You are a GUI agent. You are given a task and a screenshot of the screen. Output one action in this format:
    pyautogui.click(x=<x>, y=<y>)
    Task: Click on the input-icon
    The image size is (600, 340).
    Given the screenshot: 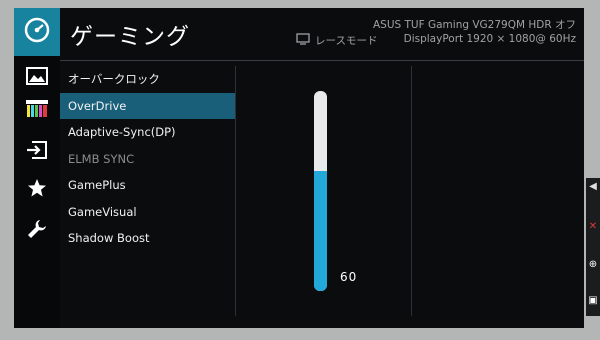 What is the action you would take?
    pyautogui.click(x=37, y=152)
    